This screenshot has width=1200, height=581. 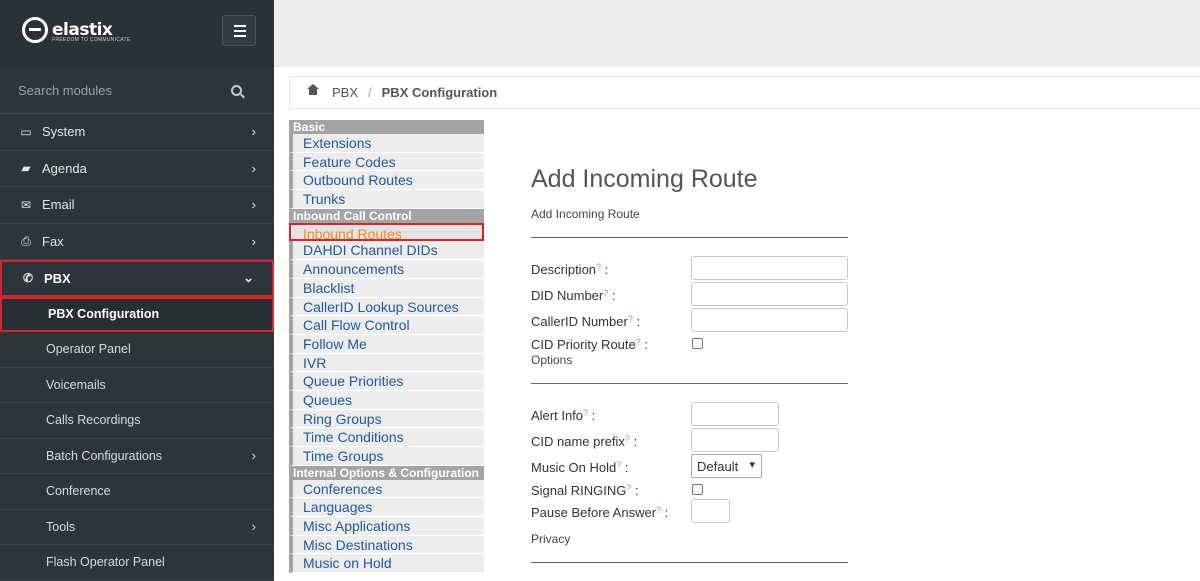 I want to click on menu-item-trunks: Trunks, so click(x=386, y=199).